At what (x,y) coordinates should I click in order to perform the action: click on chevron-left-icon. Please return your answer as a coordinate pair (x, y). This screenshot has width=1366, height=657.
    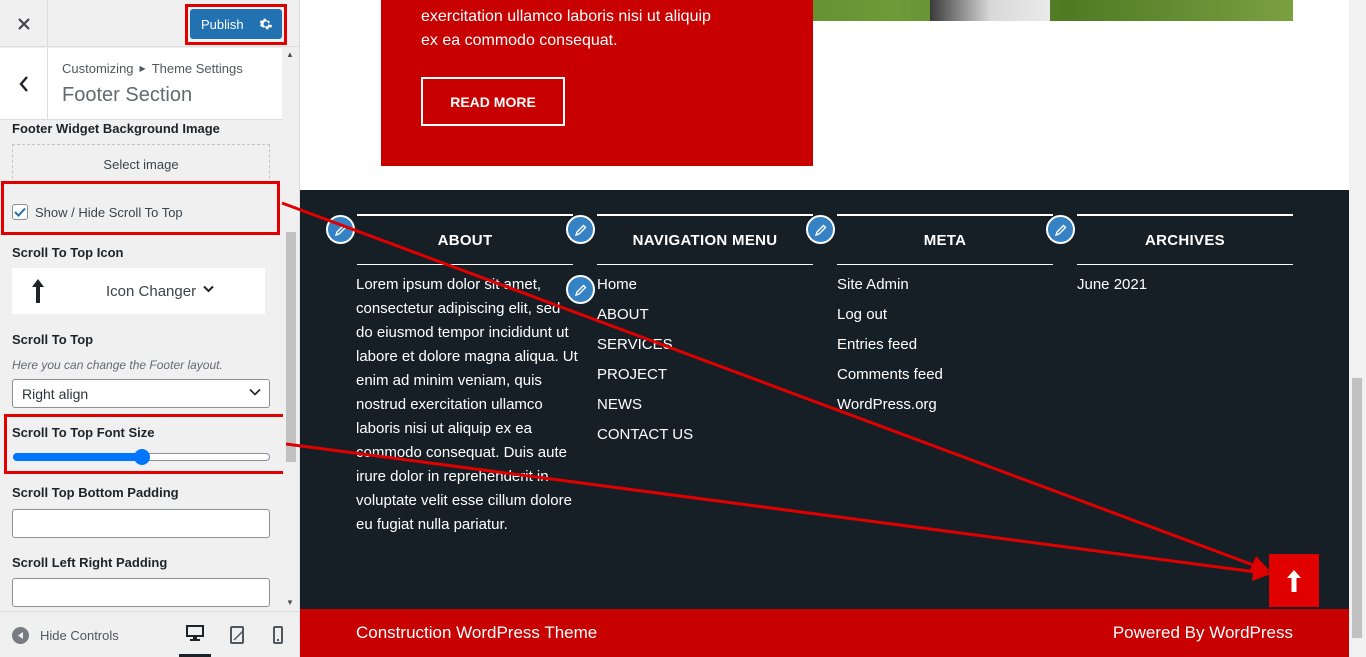
    Looking at the image, I should click on (23, 84).